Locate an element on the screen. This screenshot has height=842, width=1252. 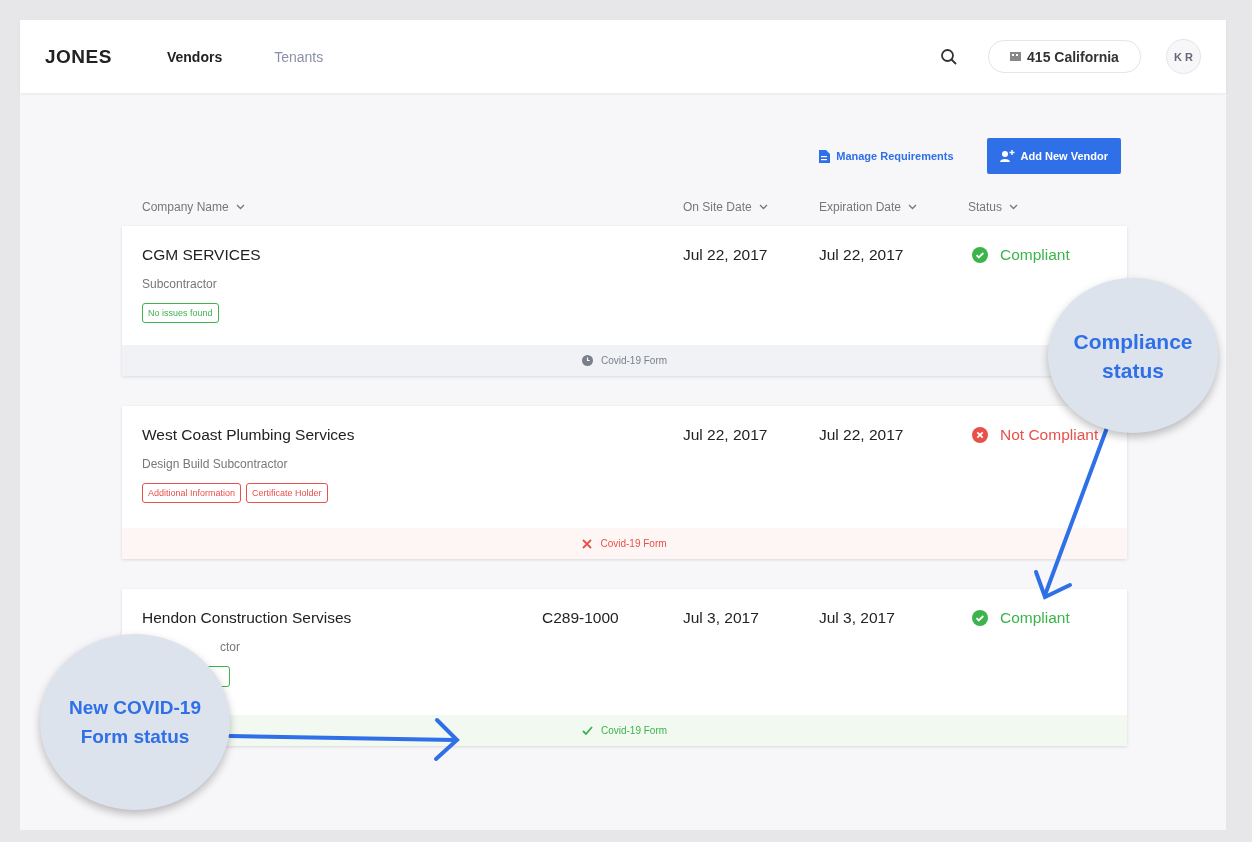
add-vendor-button: Add New Vendor is located at coordinates (1053, 156).